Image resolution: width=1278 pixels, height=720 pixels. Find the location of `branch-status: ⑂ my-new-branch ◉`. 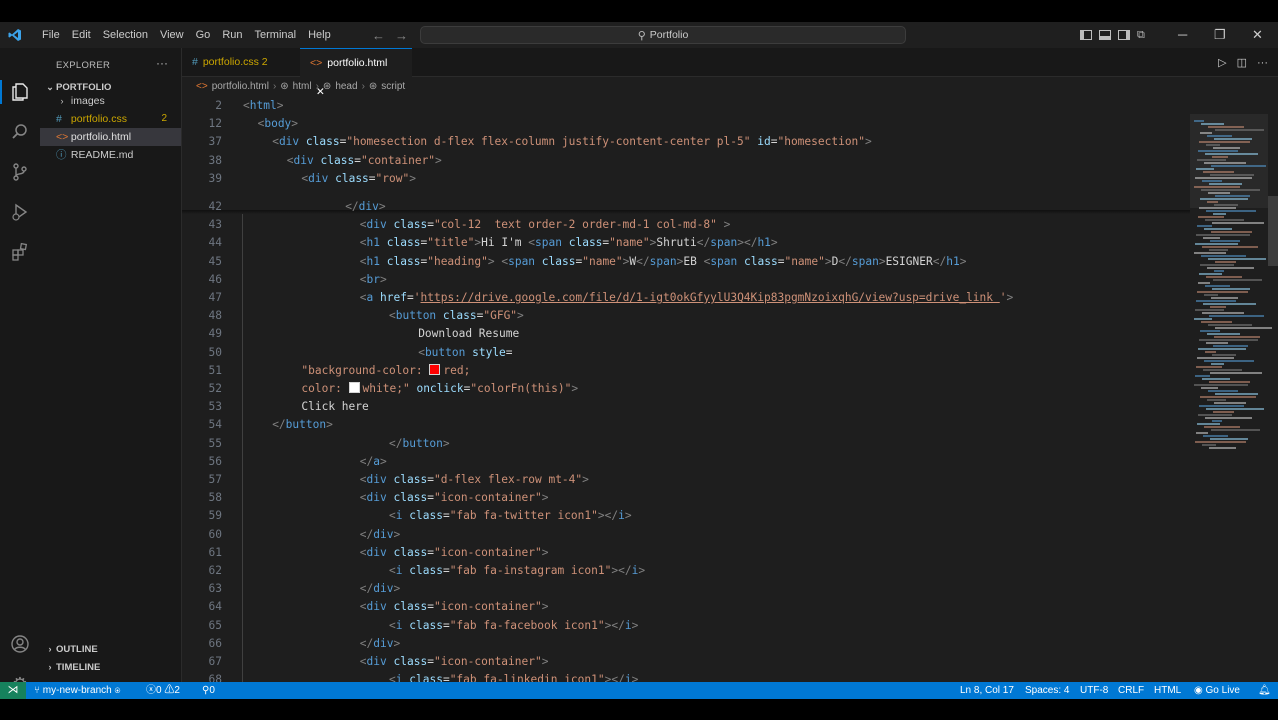

branch-status: ⑂ my-new-branch ◉ is located at coordinates (77, 690).